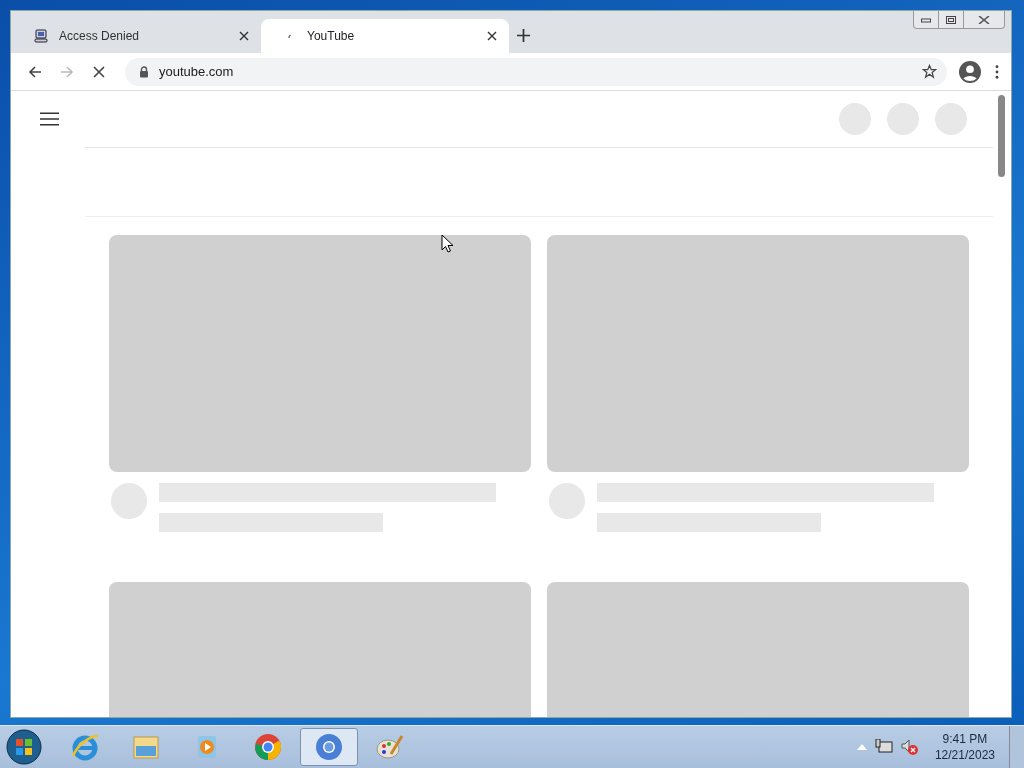 The image size is (1024, 768). Describe the element at coordinates (926, 19) in the screenshot. I see `minimize-icon` at that location.